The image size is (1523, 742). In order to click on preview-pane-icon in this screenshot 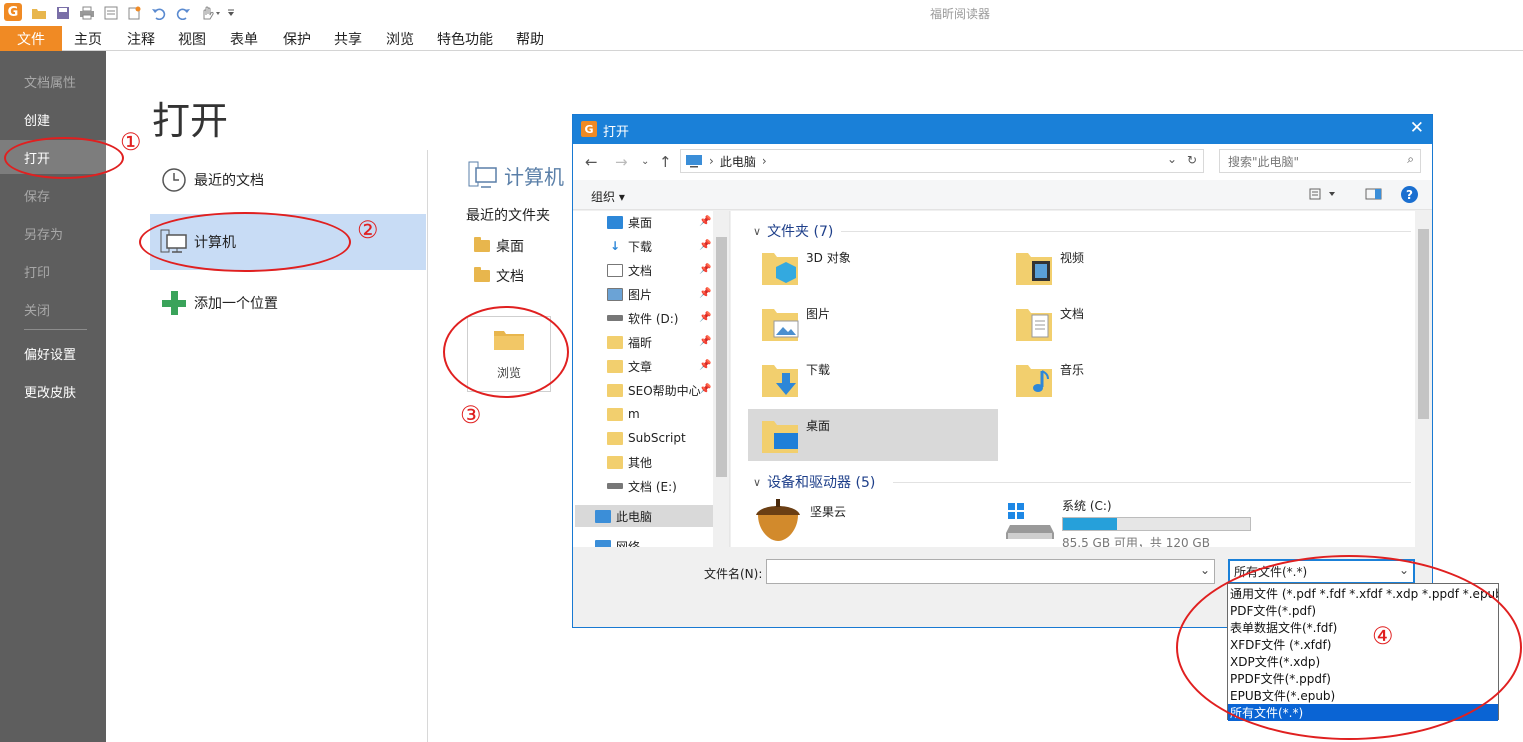, I will do `click(1374, 196)`.